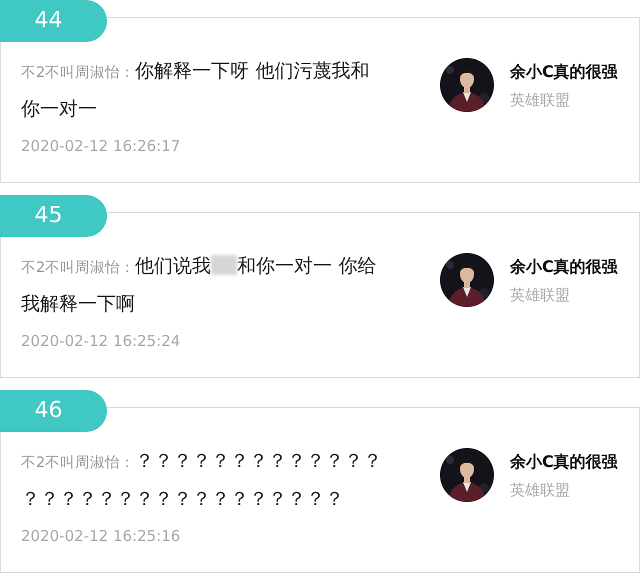 The image size is (640, 578). I want to click on timestamp: 2020-02-12 16:25:16, so click(101, 536).